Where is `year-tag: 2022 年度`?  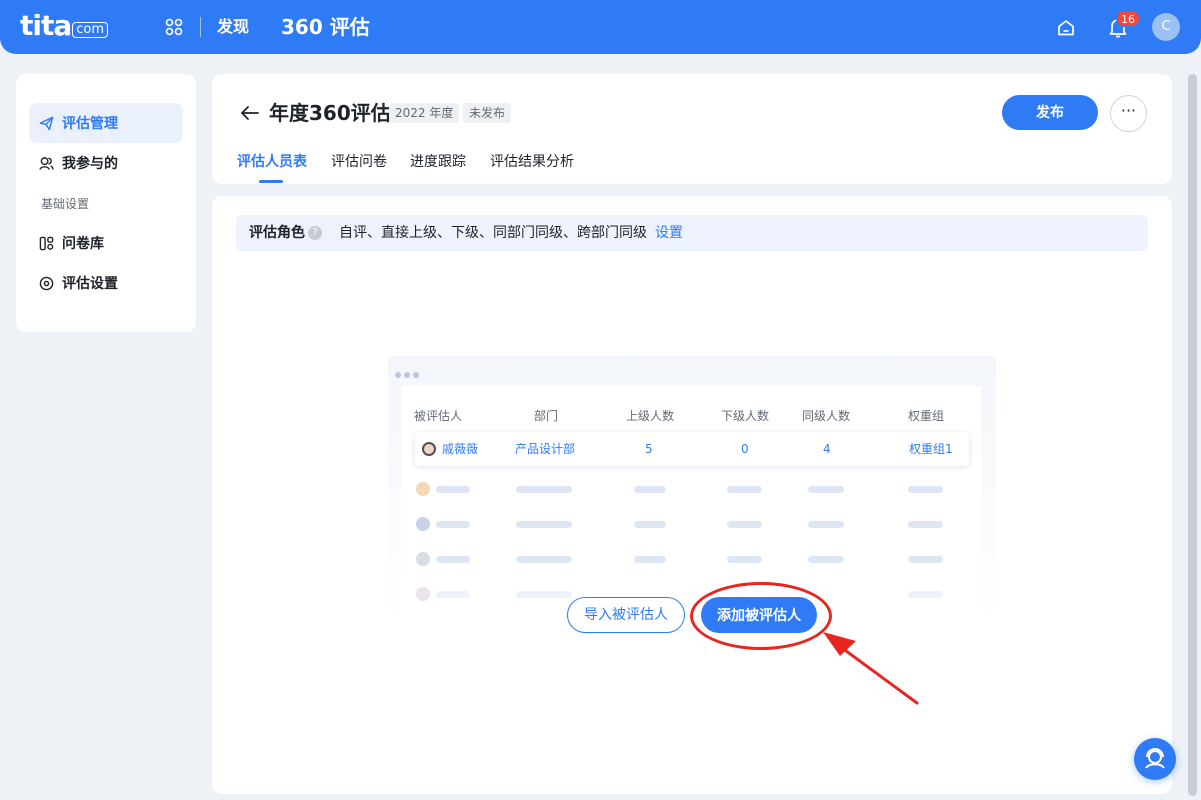
year-tag: 2022 年度 is located at coordinates (424, 113).